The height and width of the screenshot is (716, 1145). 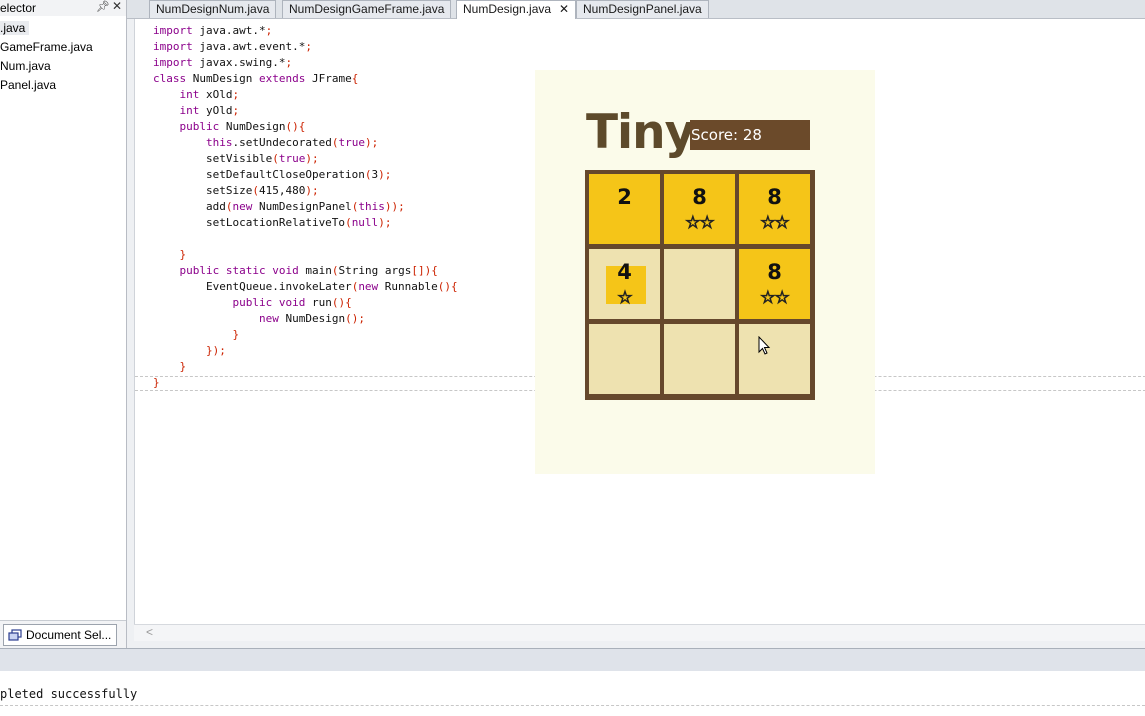 What do you see at coordinates (624, 197) in the screenshot?
I see `tile-value: 2` at bounding box center [624, 197].